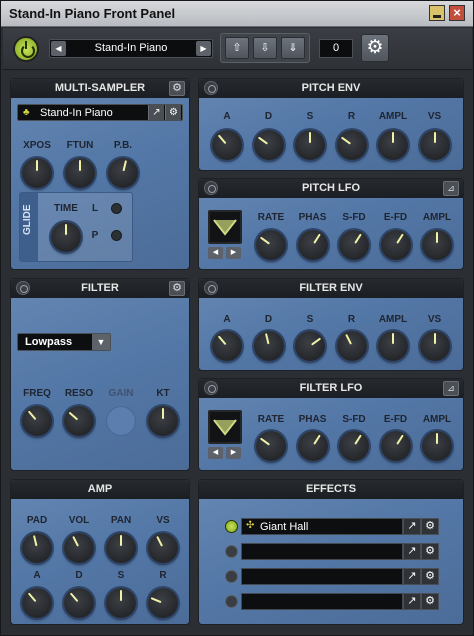  What do you see at coordinates (293, 48) in the screenshot?
I see `save-preset-button: ⇓` at bounding box center [293, 48].